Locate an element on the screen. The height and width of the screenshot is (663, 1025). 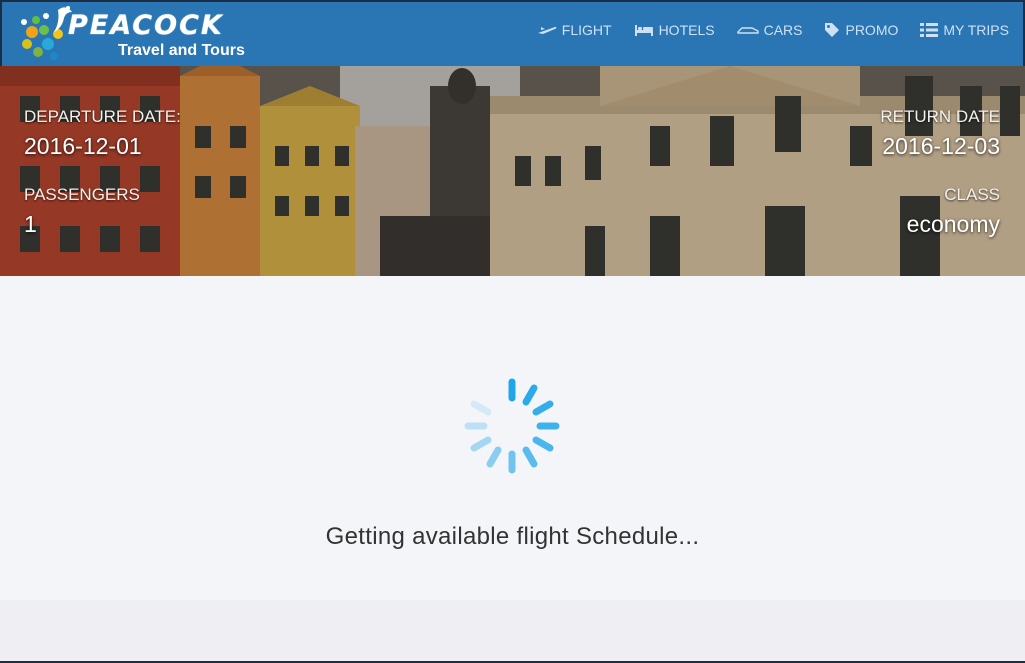
nav-hotels-label: HOTELS is located at coordinates (686, 30).